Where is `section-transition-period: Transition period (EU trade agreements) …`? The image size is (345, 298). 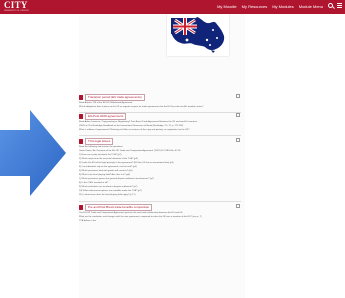
section-transition-period: Transition period (EU trade agreements) … is located at coordinates (160, 101).